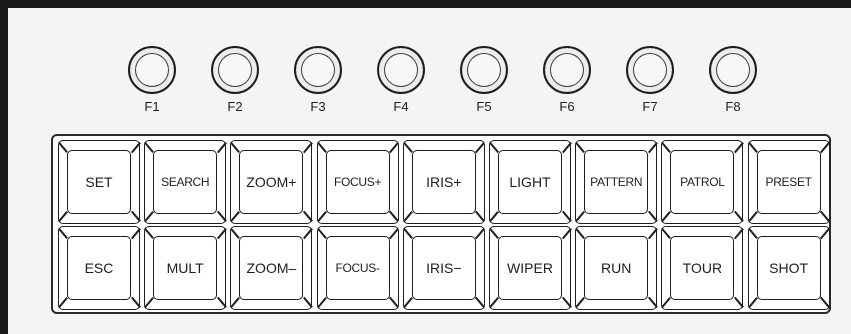 This screenshot has height=334, width=851. I want to click on function-key-f5: F5, so click(484, 86).